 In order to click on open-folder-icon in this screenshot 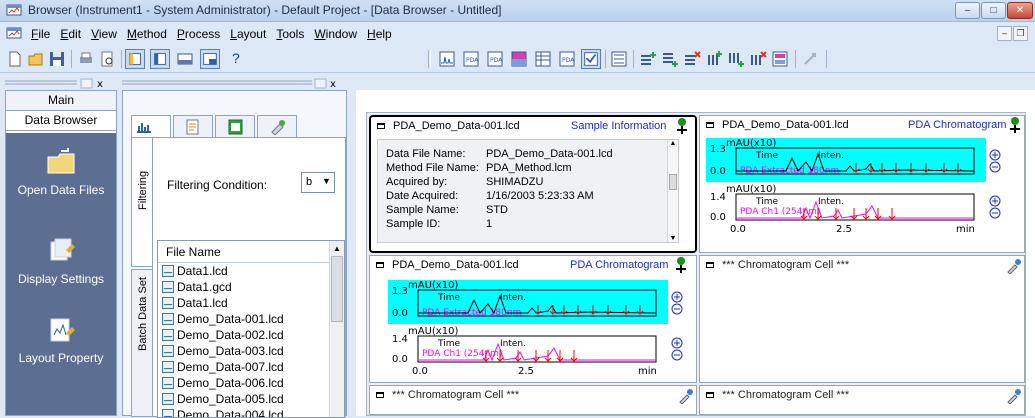, I will do `click(36, 59)`.